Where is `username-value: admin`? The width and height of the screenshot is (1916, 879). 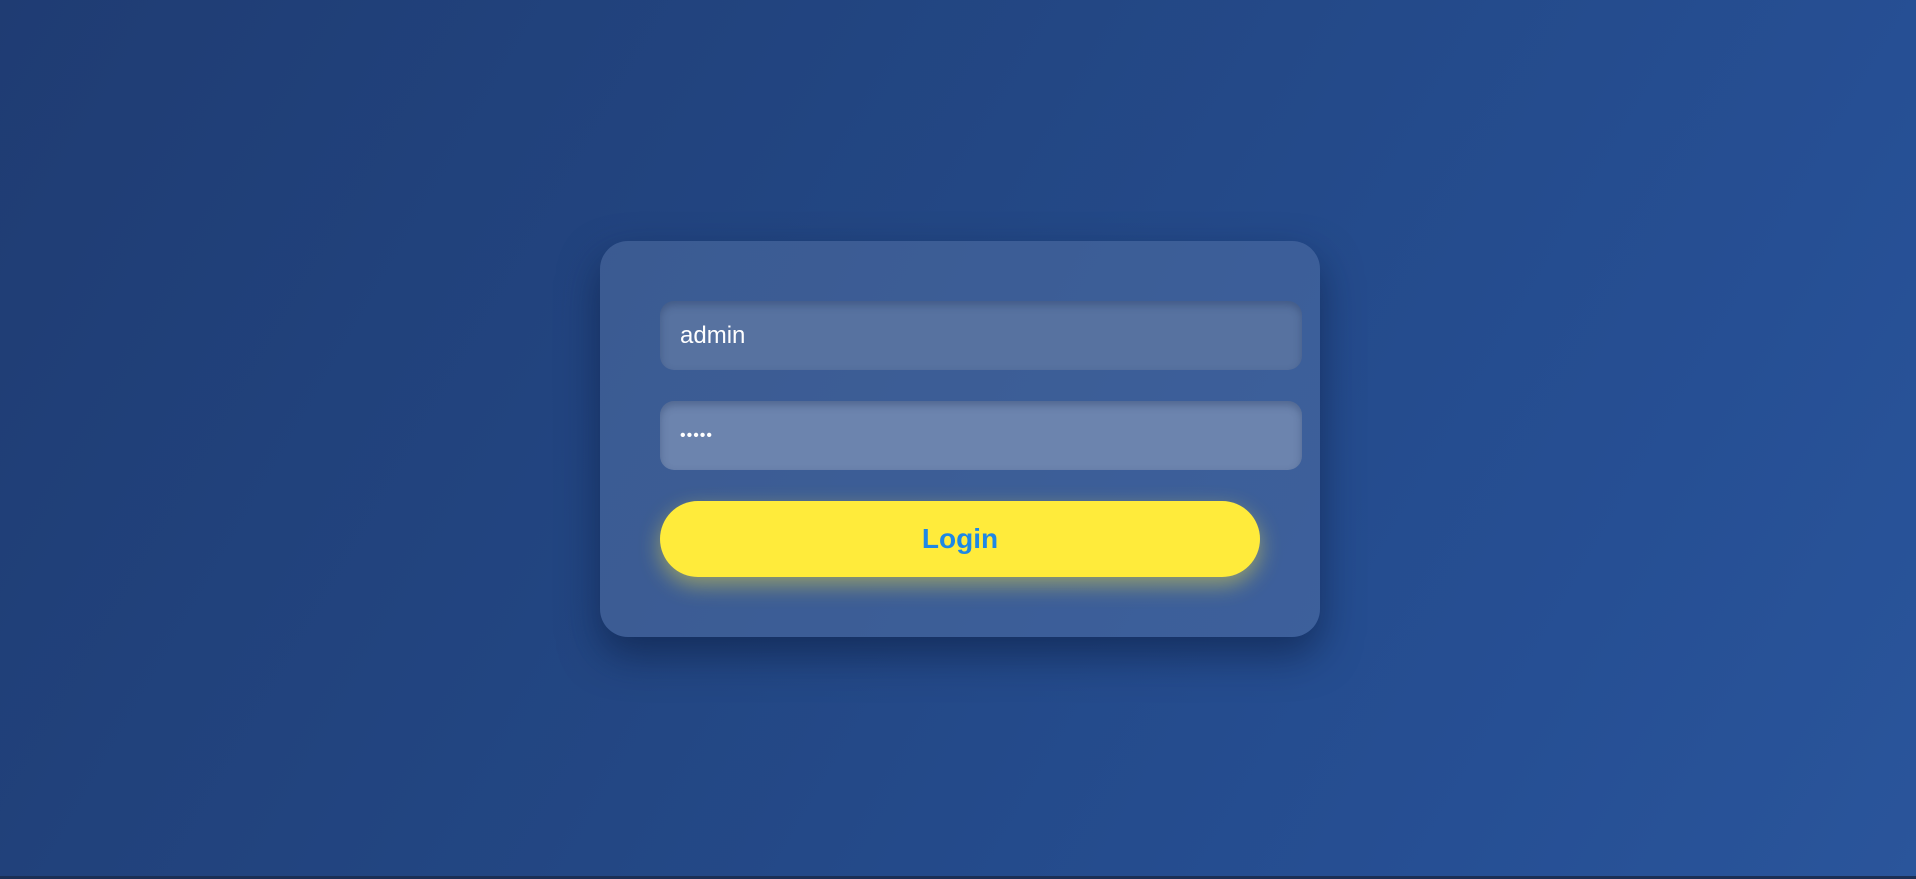
username-value: admin is located at coordinates (713, 335).